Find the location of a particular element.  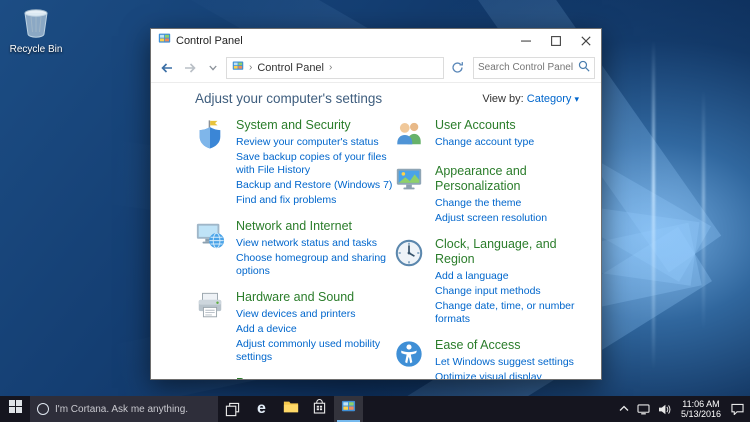

view-by-control: View by: Category ▾ is located at coordinates (530, 99).